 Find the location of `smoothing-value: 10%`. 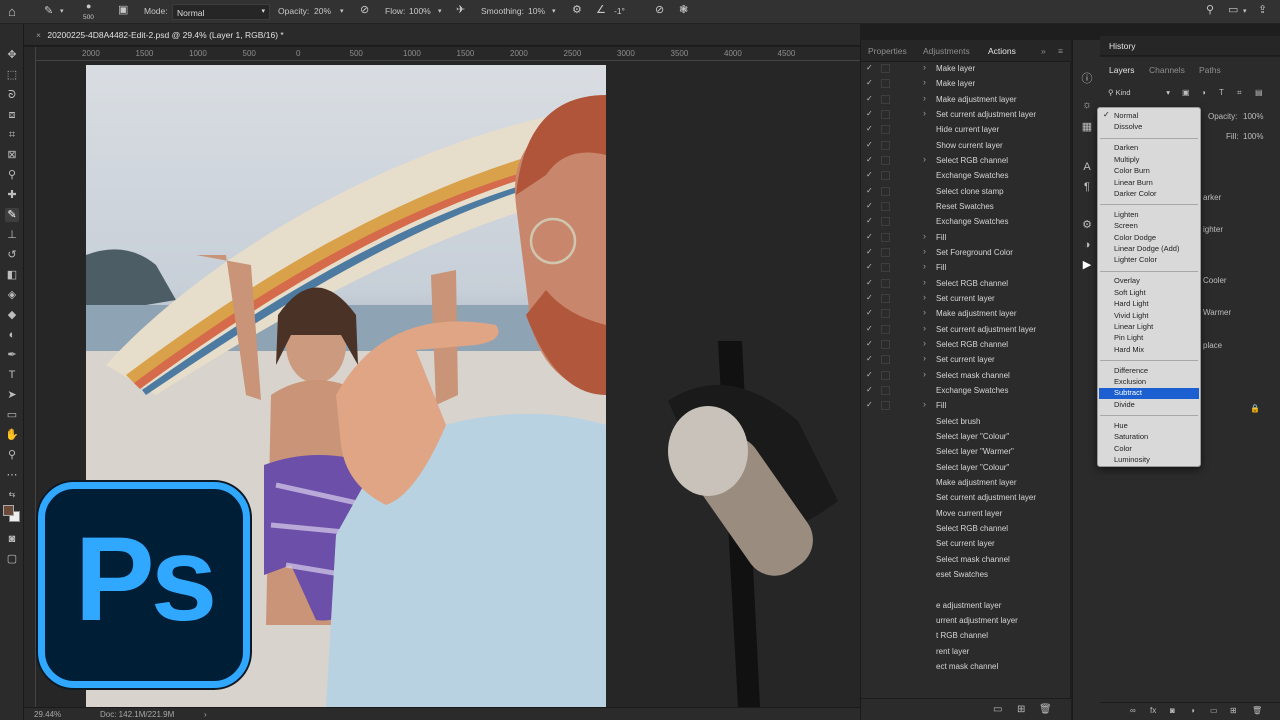

smoothing-value: 10% is located at coordinates (536, 11).